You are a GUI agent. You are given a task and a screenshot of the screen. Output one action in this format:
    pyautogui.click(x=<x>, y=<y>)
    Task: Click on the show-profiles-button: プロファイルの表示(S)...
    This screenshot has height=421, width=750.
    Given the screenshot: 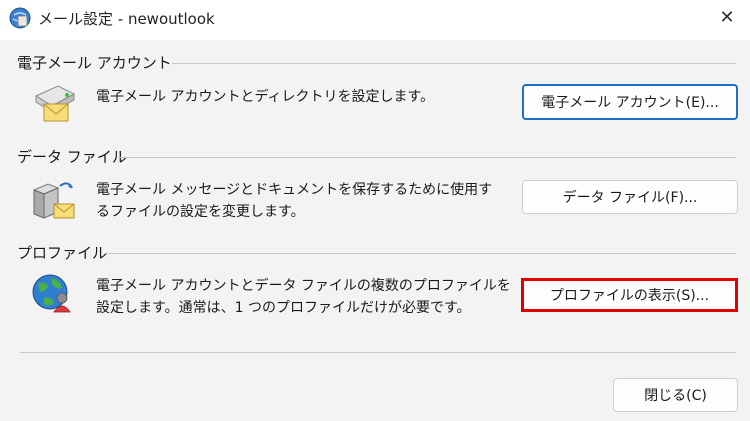 What is the action you would take?
    pyautogui.click(x=629, y=295)
    